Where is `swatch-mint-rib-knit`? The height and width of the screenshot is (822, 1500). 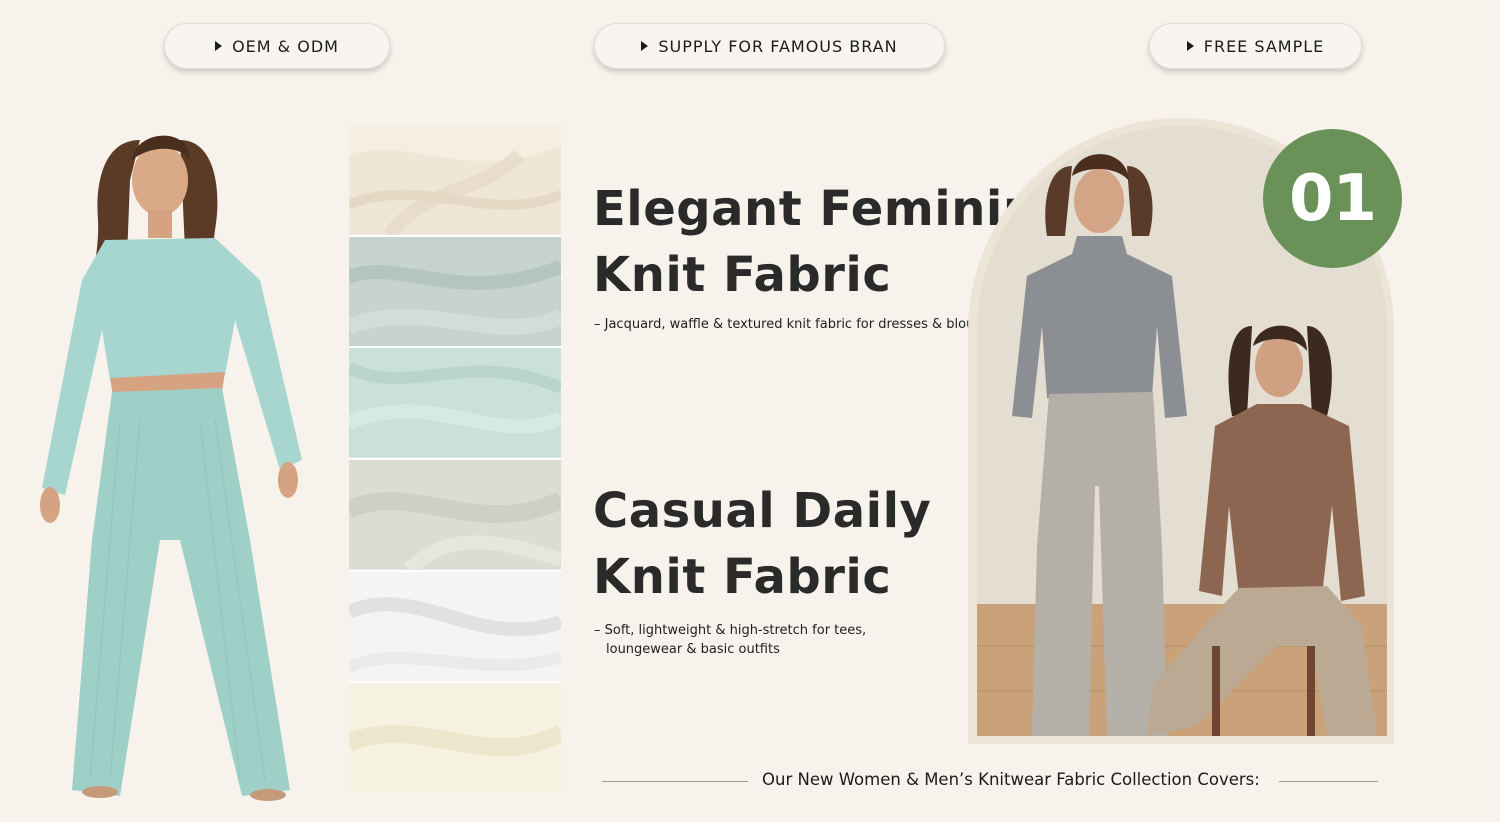
swatch-mint-rib-knit is located at coordinates (455, 403).